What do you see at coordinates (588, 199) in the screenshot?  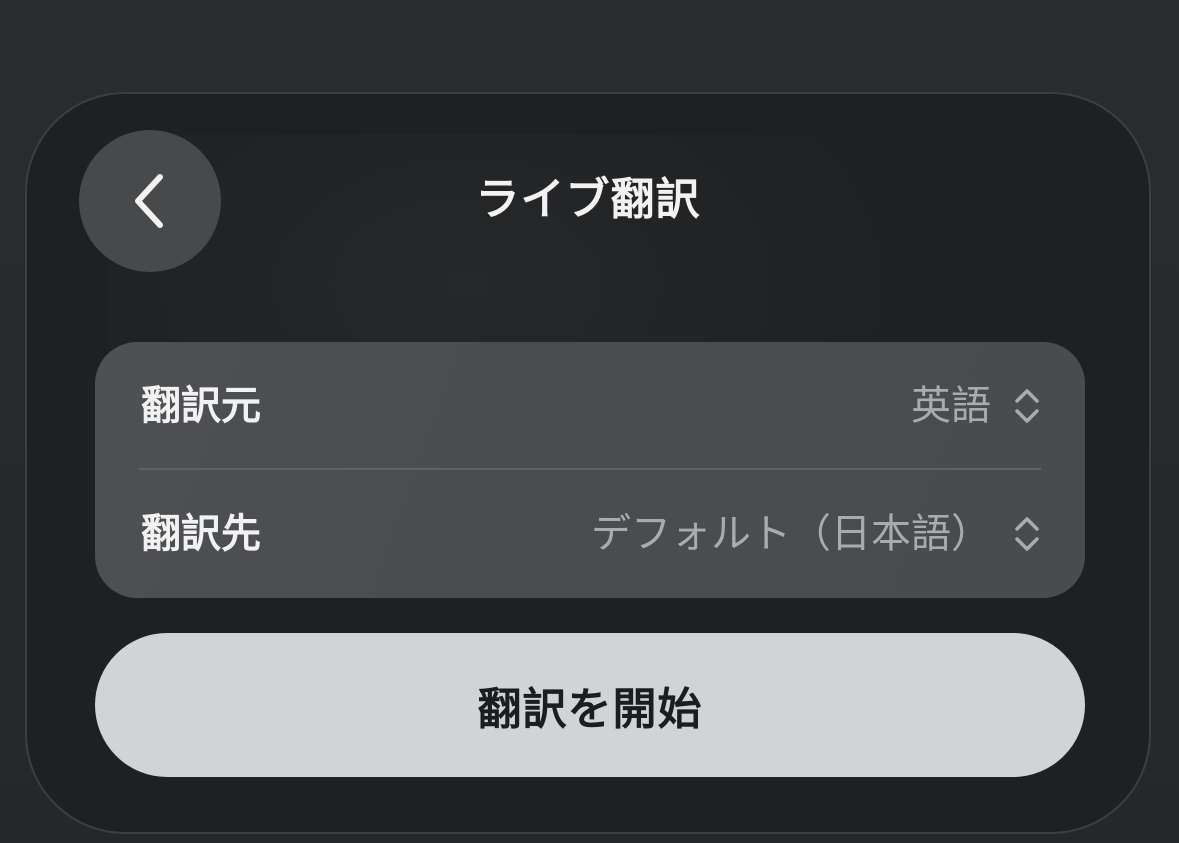 I see `page-title: ライブ翻訳` at bounding box center [588, 199].